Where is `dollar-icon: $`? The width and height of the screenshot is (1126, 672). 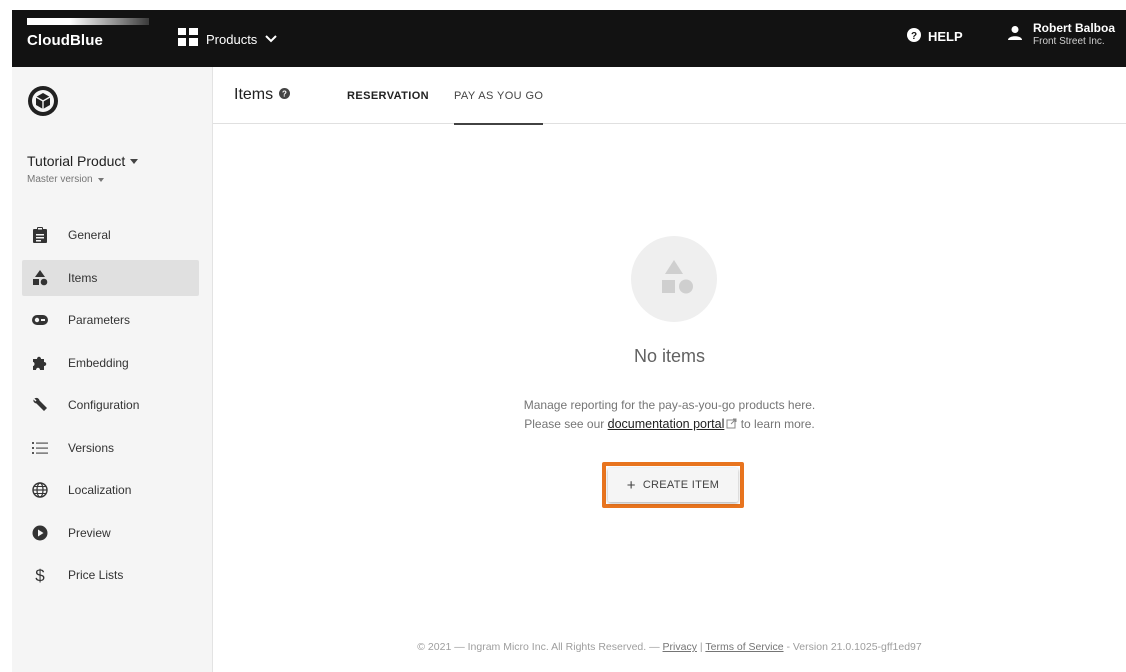 dollar-icon: $ is located at coordinates (40, 575).